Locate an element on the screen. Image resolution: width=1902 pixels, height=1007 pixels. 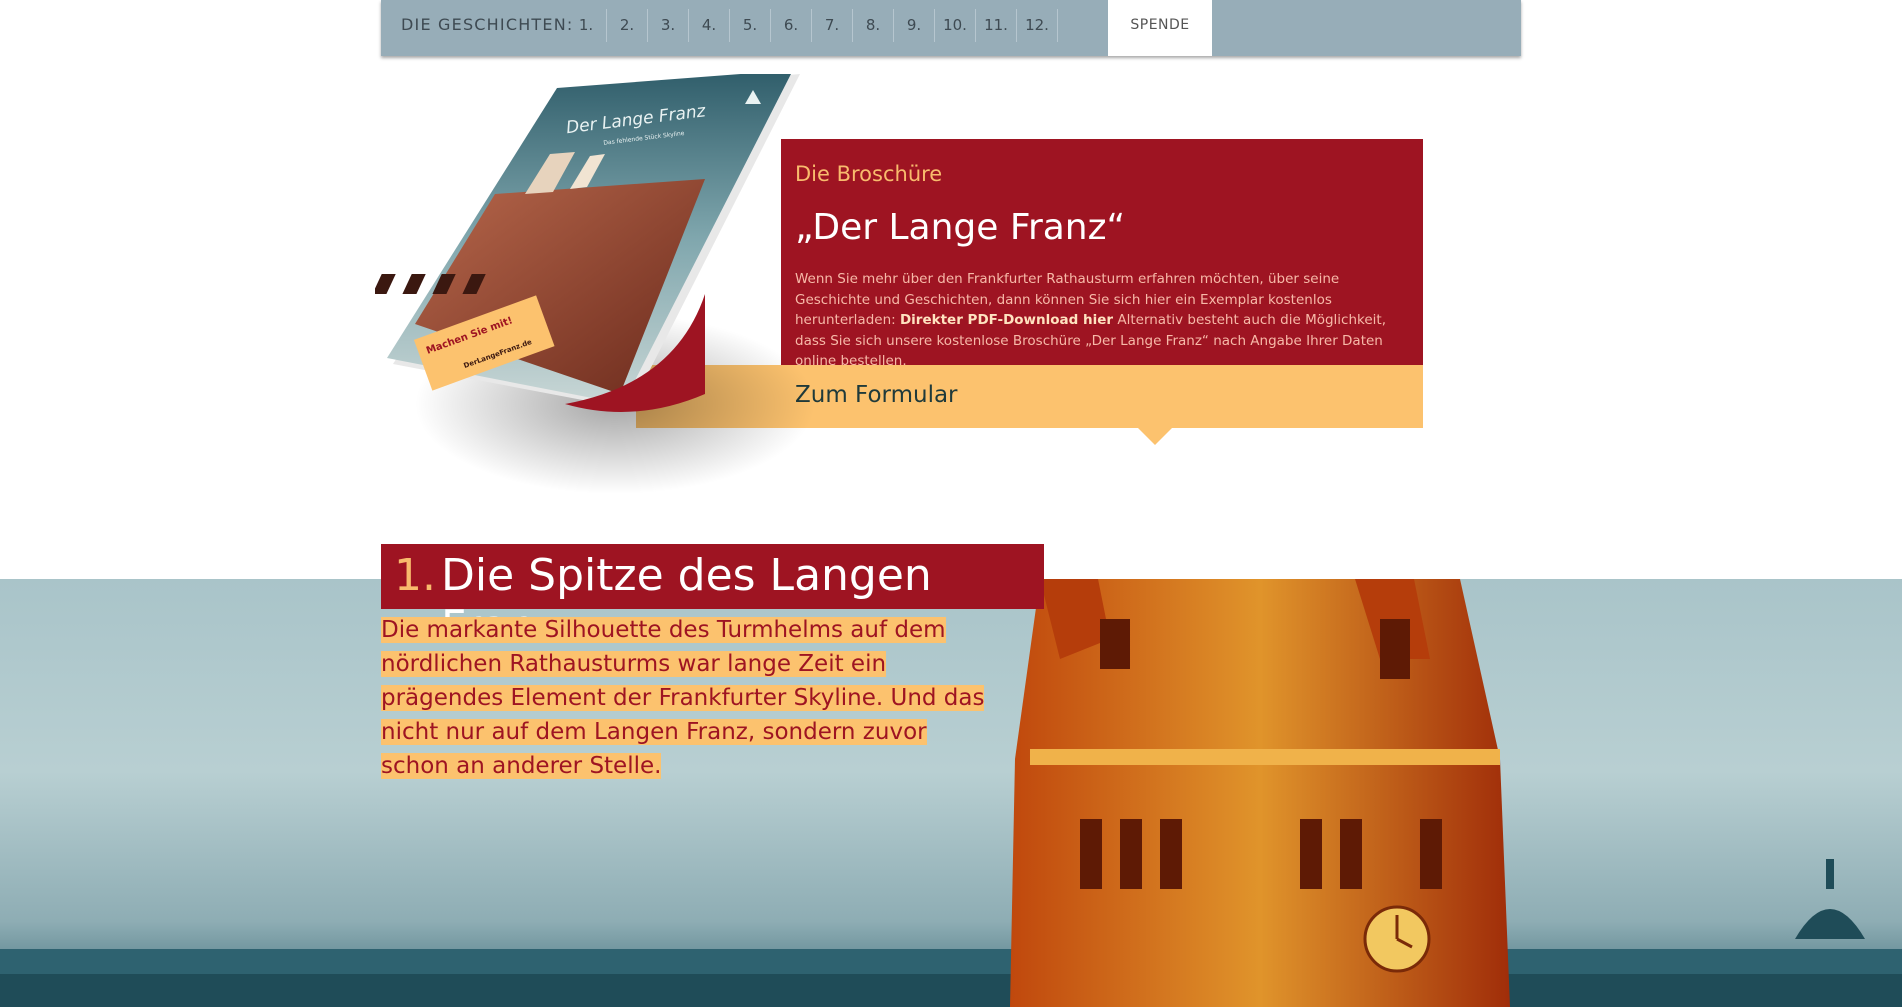
pdf-download-link: Direkter PDF-Download hier is located at coordinates (1006, 320).